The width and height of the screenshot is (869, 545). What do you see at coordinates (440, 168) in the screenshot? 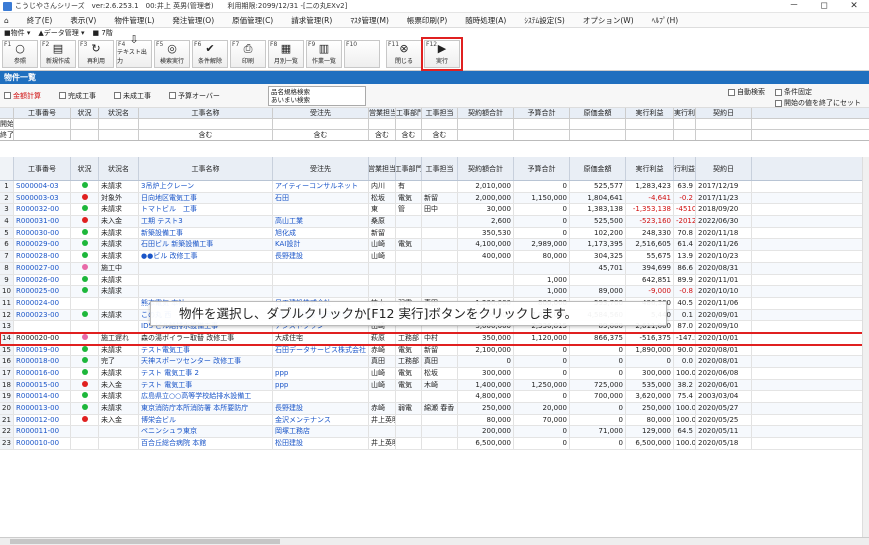
I see `column-header: 工事担当` at bounding box center [440, 168].